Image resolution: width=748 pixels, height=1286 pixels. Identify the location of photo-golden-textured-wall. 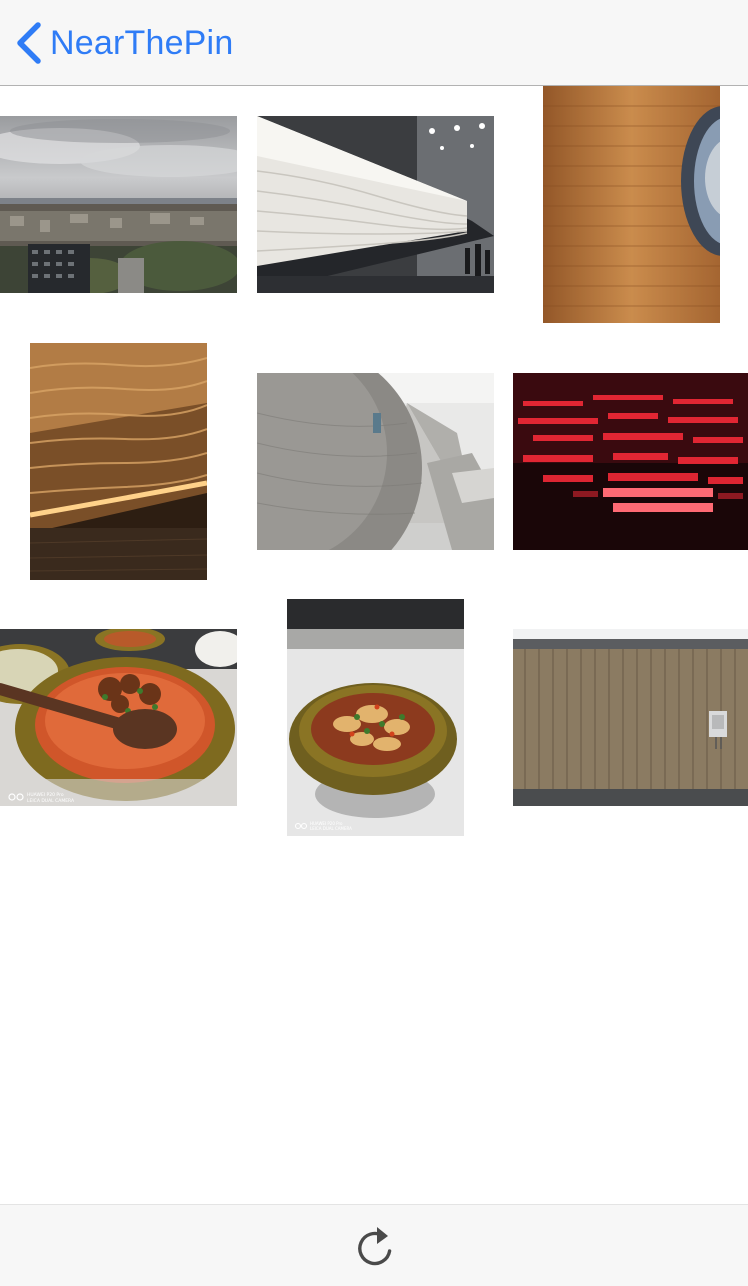
(118, 461).